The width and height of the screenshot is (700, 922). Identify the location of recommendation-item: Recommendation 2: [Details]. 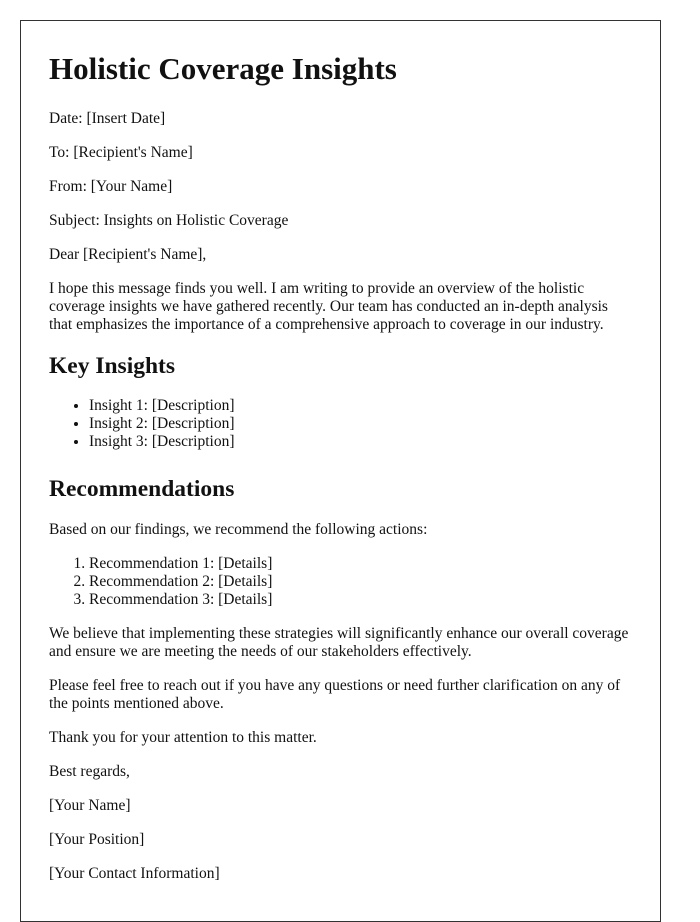
(360, 582).